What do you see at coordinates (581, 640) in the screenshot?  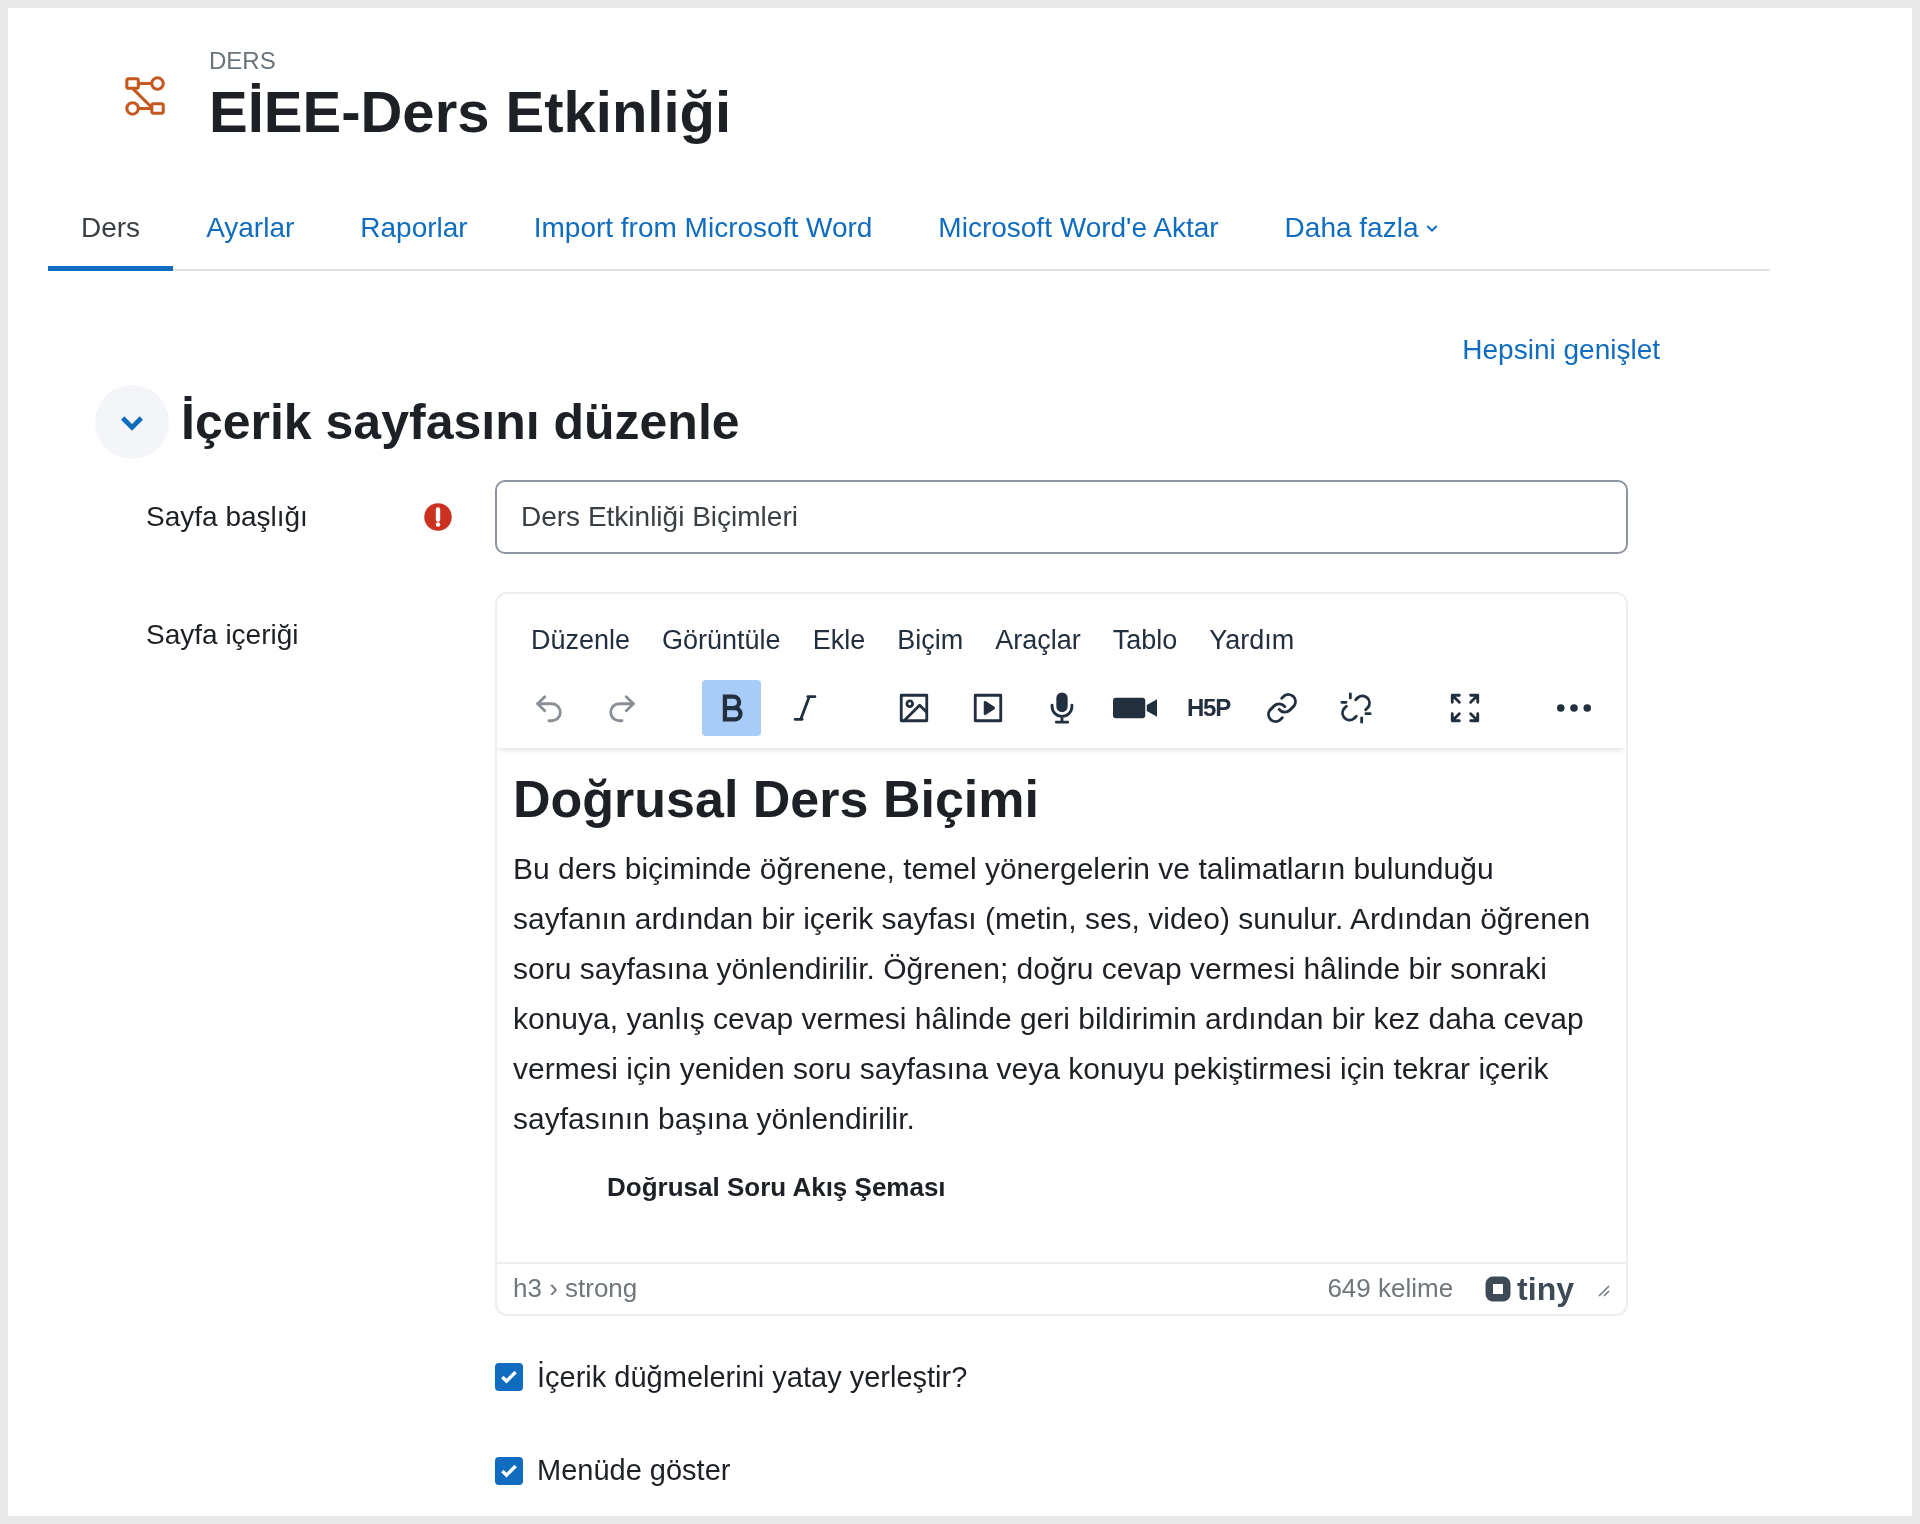 I see `menu-item: Düzenle` at bounding box center [581, 640].